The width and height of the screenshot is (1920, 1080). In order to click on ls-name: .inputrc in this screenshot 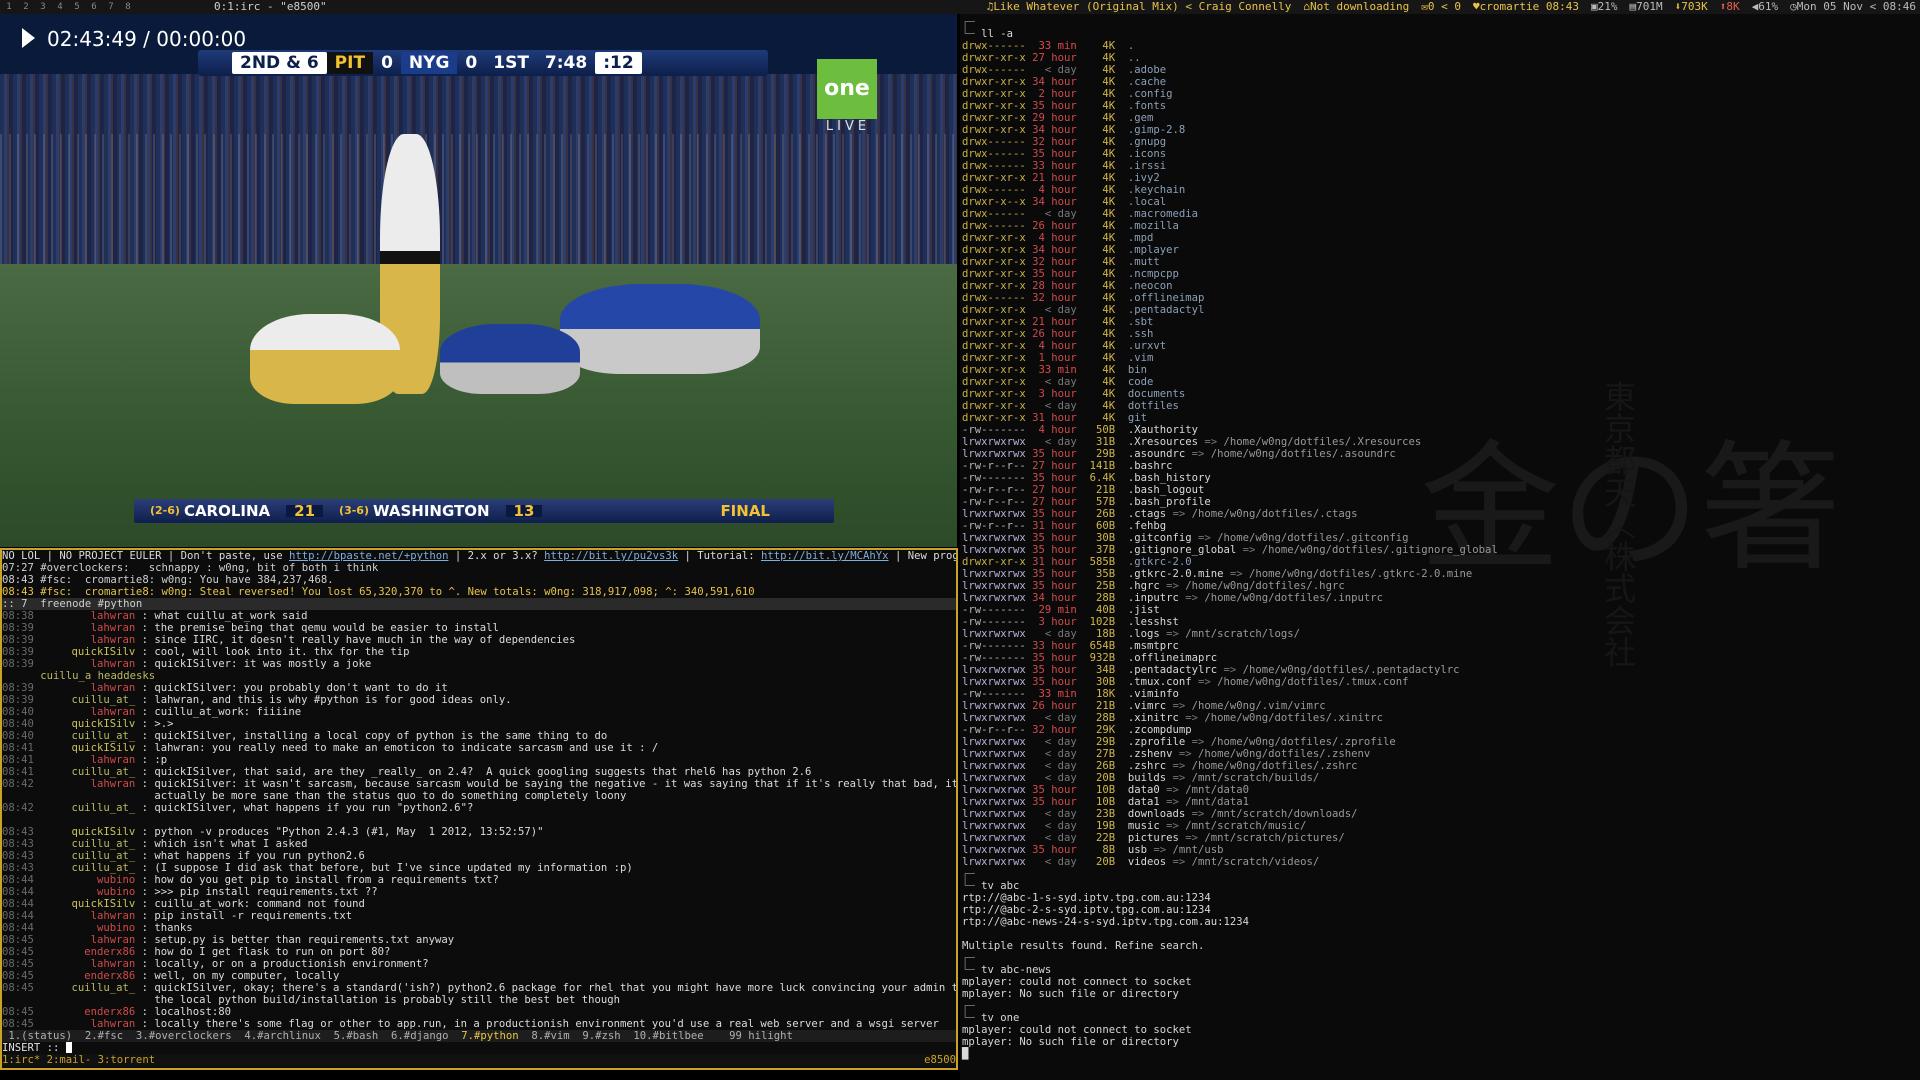, I will do `click(1153, 598)`.